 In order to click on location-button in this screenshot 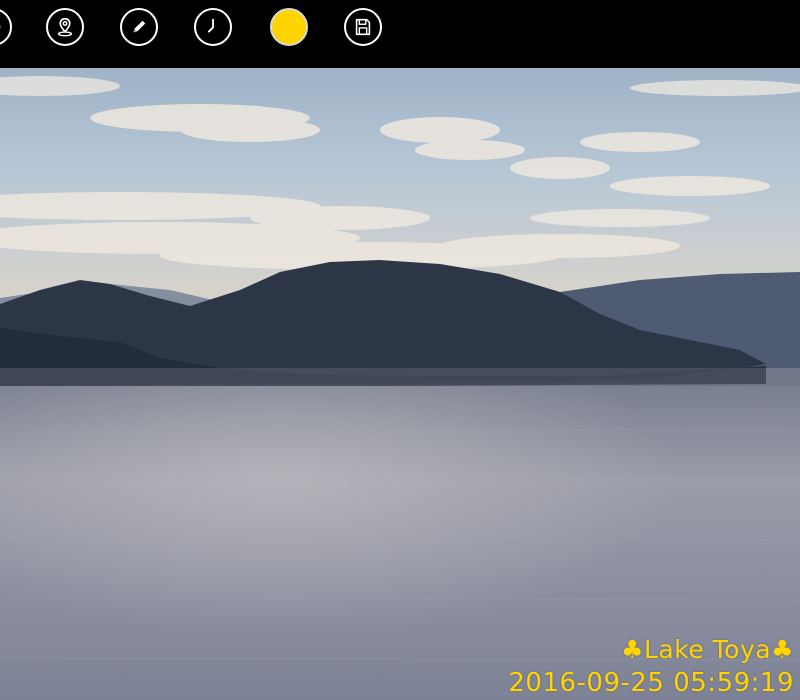, I will do `click(65, 27)`.